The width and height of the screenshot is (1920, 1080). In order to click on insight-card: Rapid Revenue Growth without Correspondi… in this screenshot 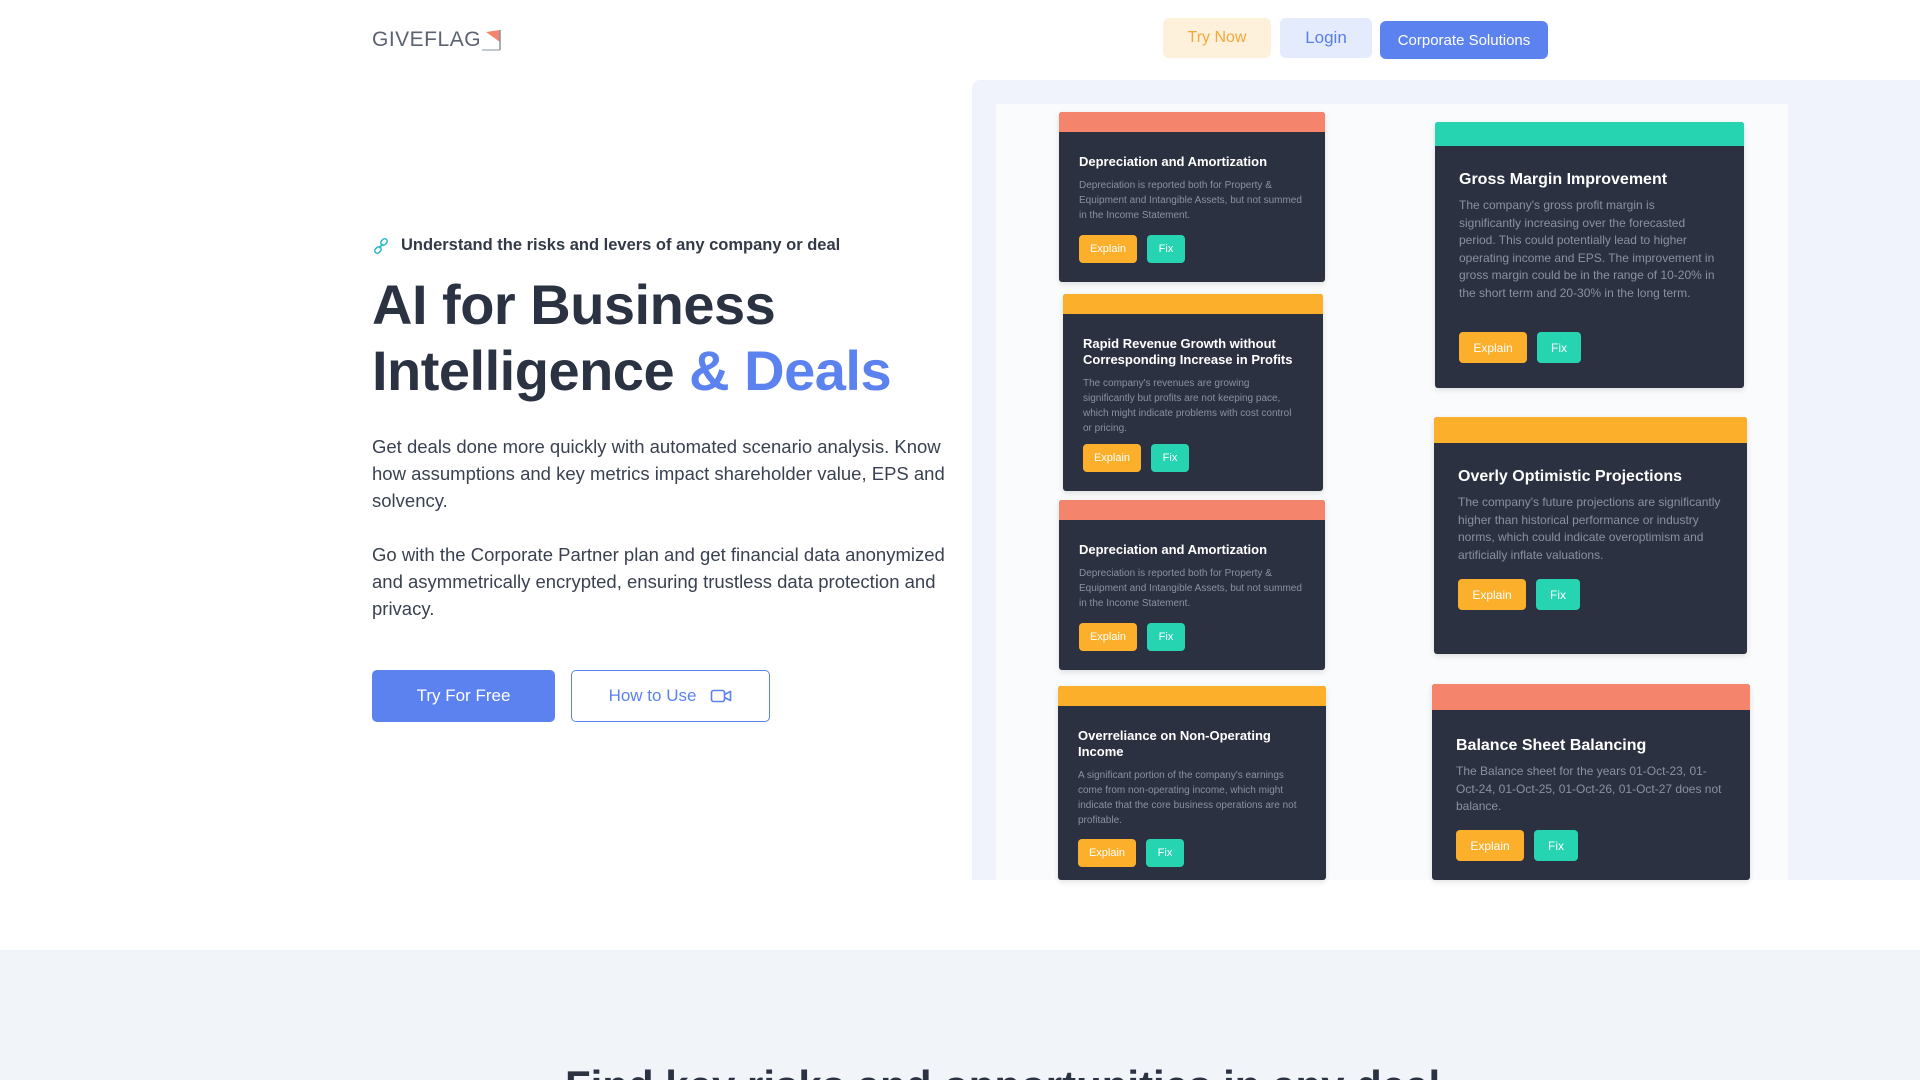, I will do `click(1193, 392)`.